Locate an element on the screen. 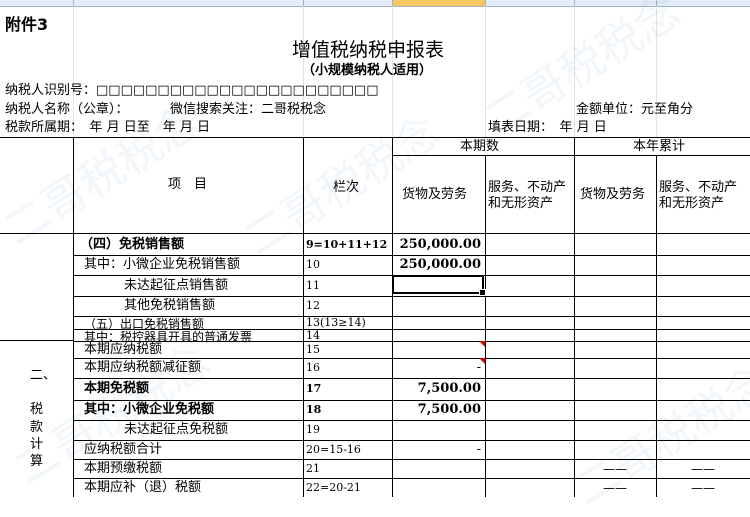  header-services-current-1: 服务、不动产 is located at coordinates (527, 188).